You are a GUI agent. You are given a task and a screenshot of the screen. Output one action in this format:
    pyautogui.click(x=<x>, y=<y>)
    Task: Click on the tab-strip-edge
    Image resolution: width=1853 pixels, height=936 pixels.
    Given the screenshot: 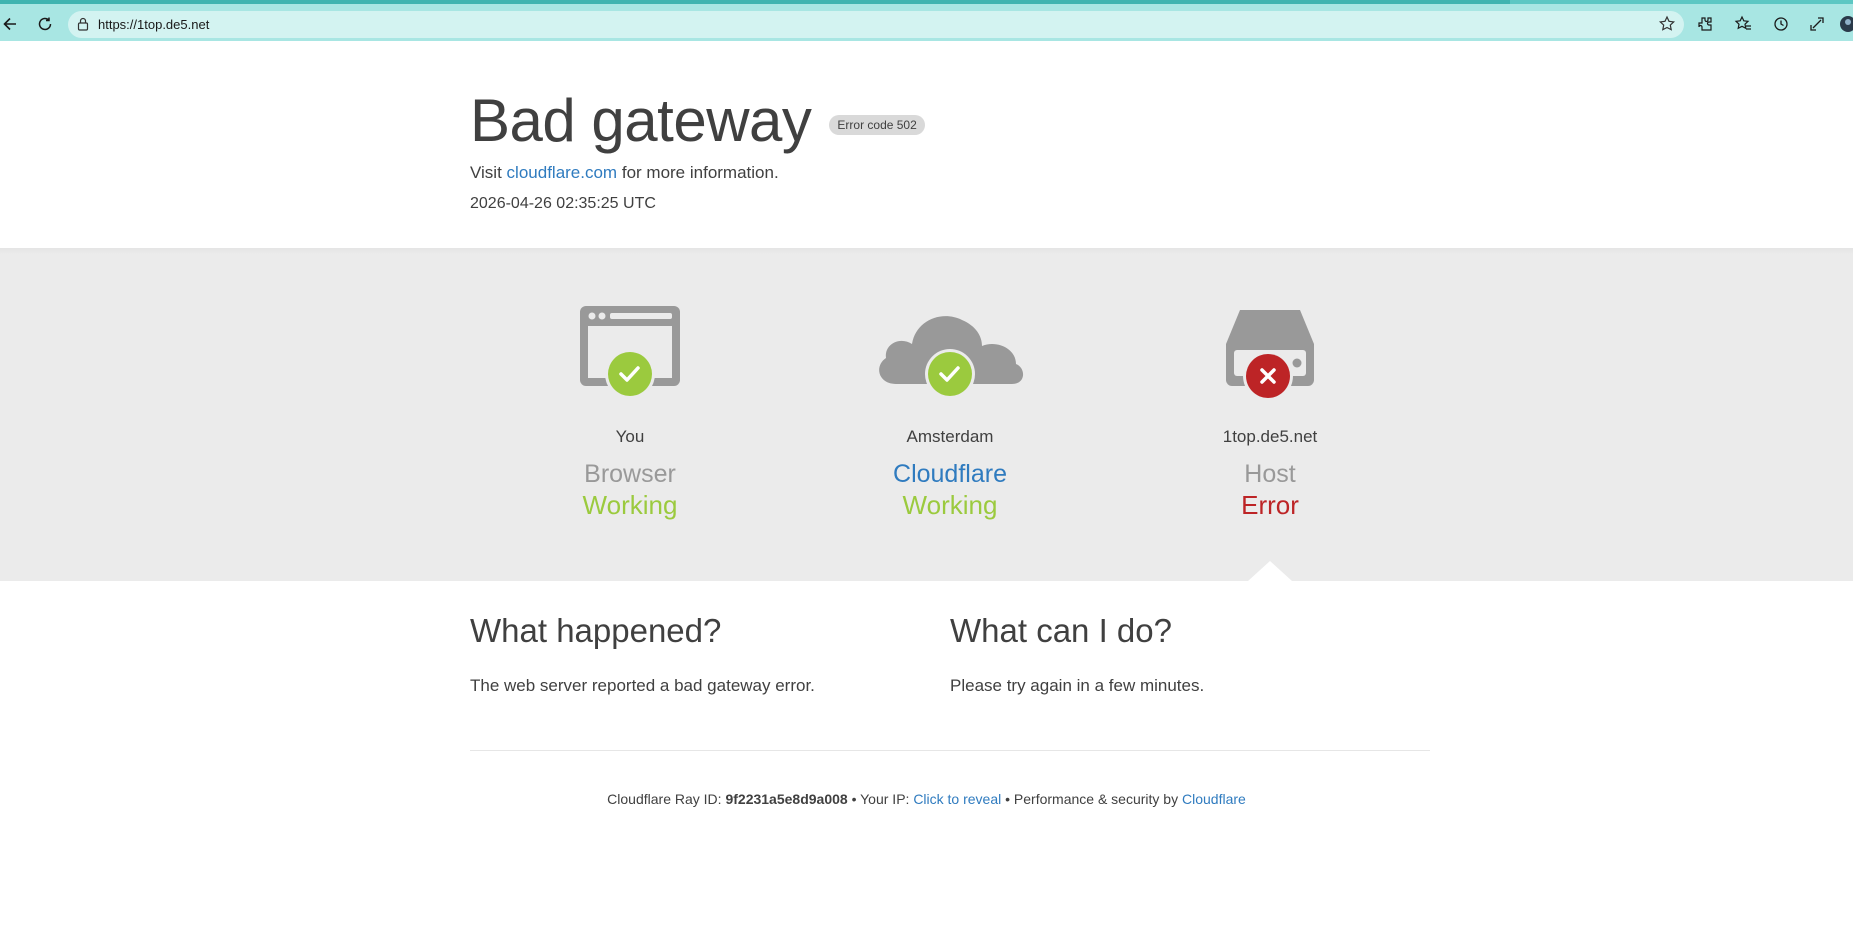 What is the action you would take?
    pyautogui.click(x=1681, y=2)
    